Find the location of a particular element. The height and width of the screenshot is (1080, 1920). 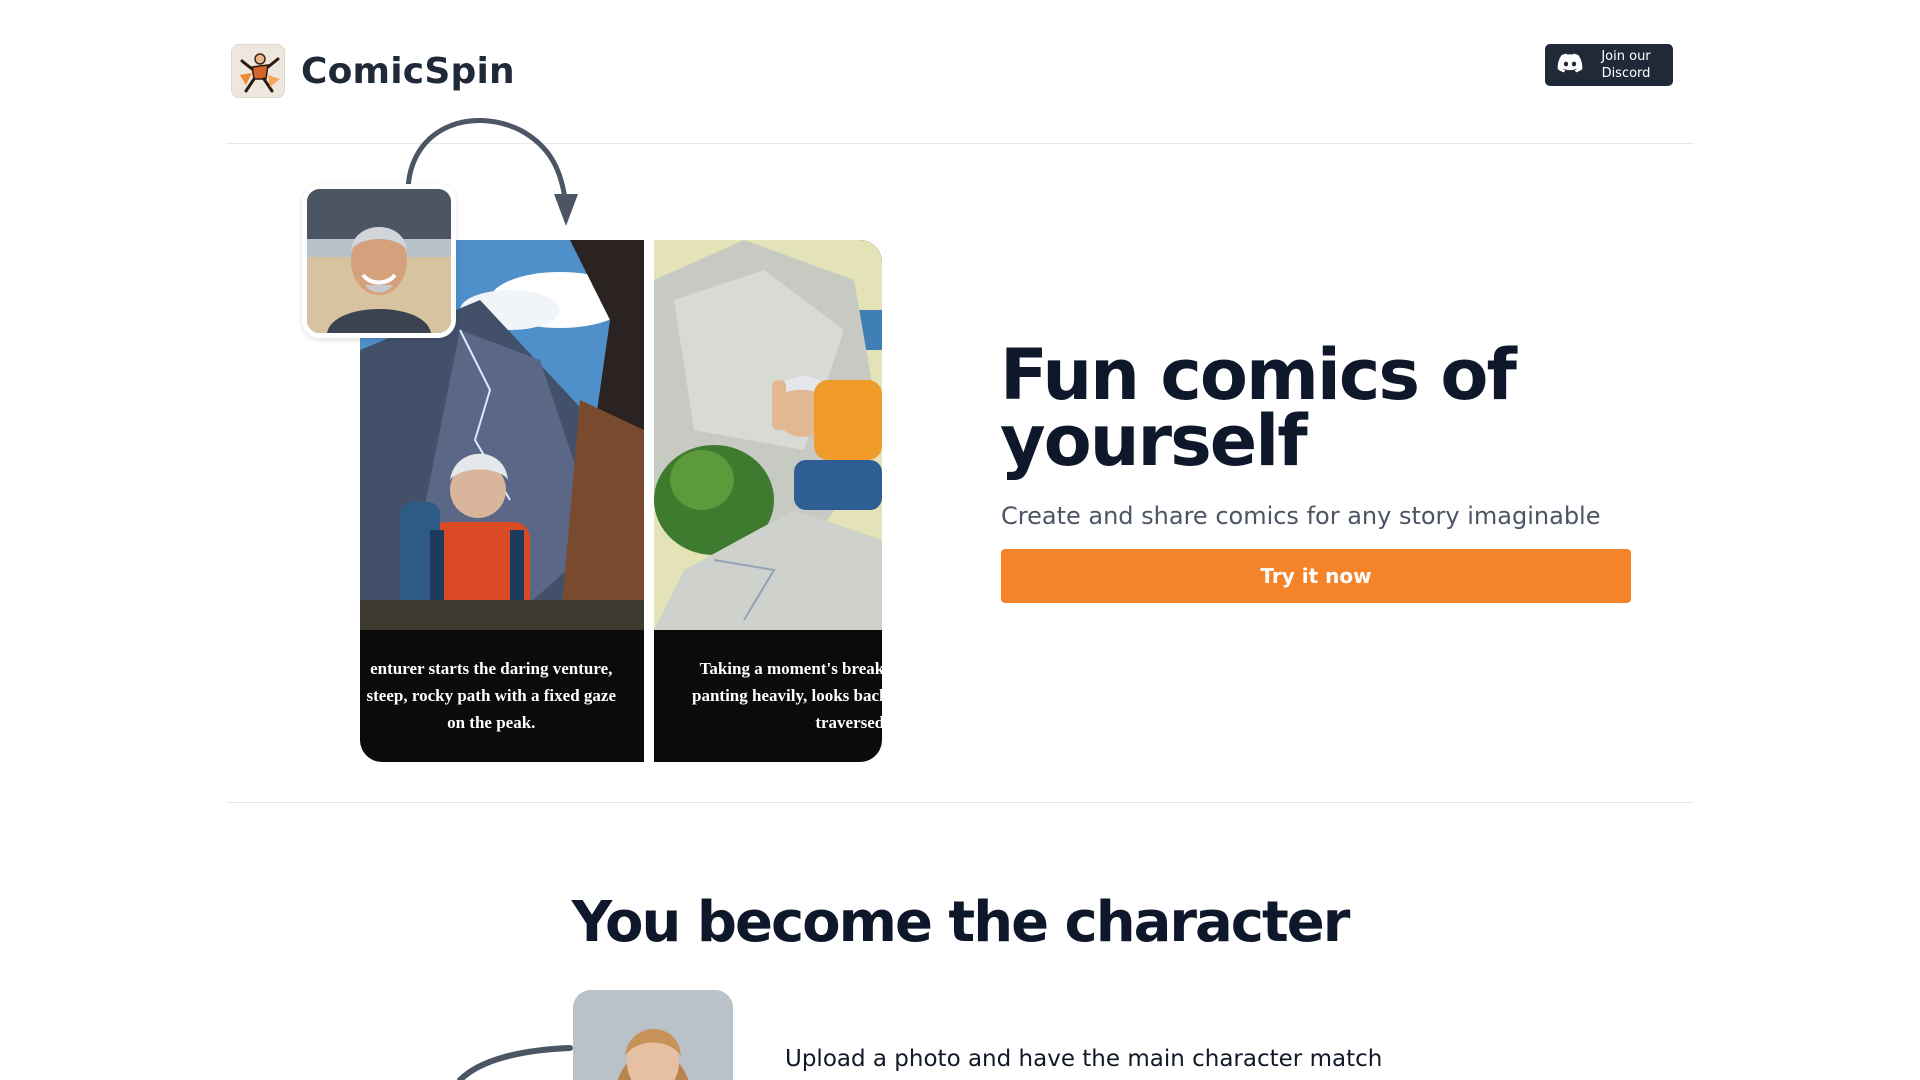

brand: ComicSpin is located at coordinates (373, 71).